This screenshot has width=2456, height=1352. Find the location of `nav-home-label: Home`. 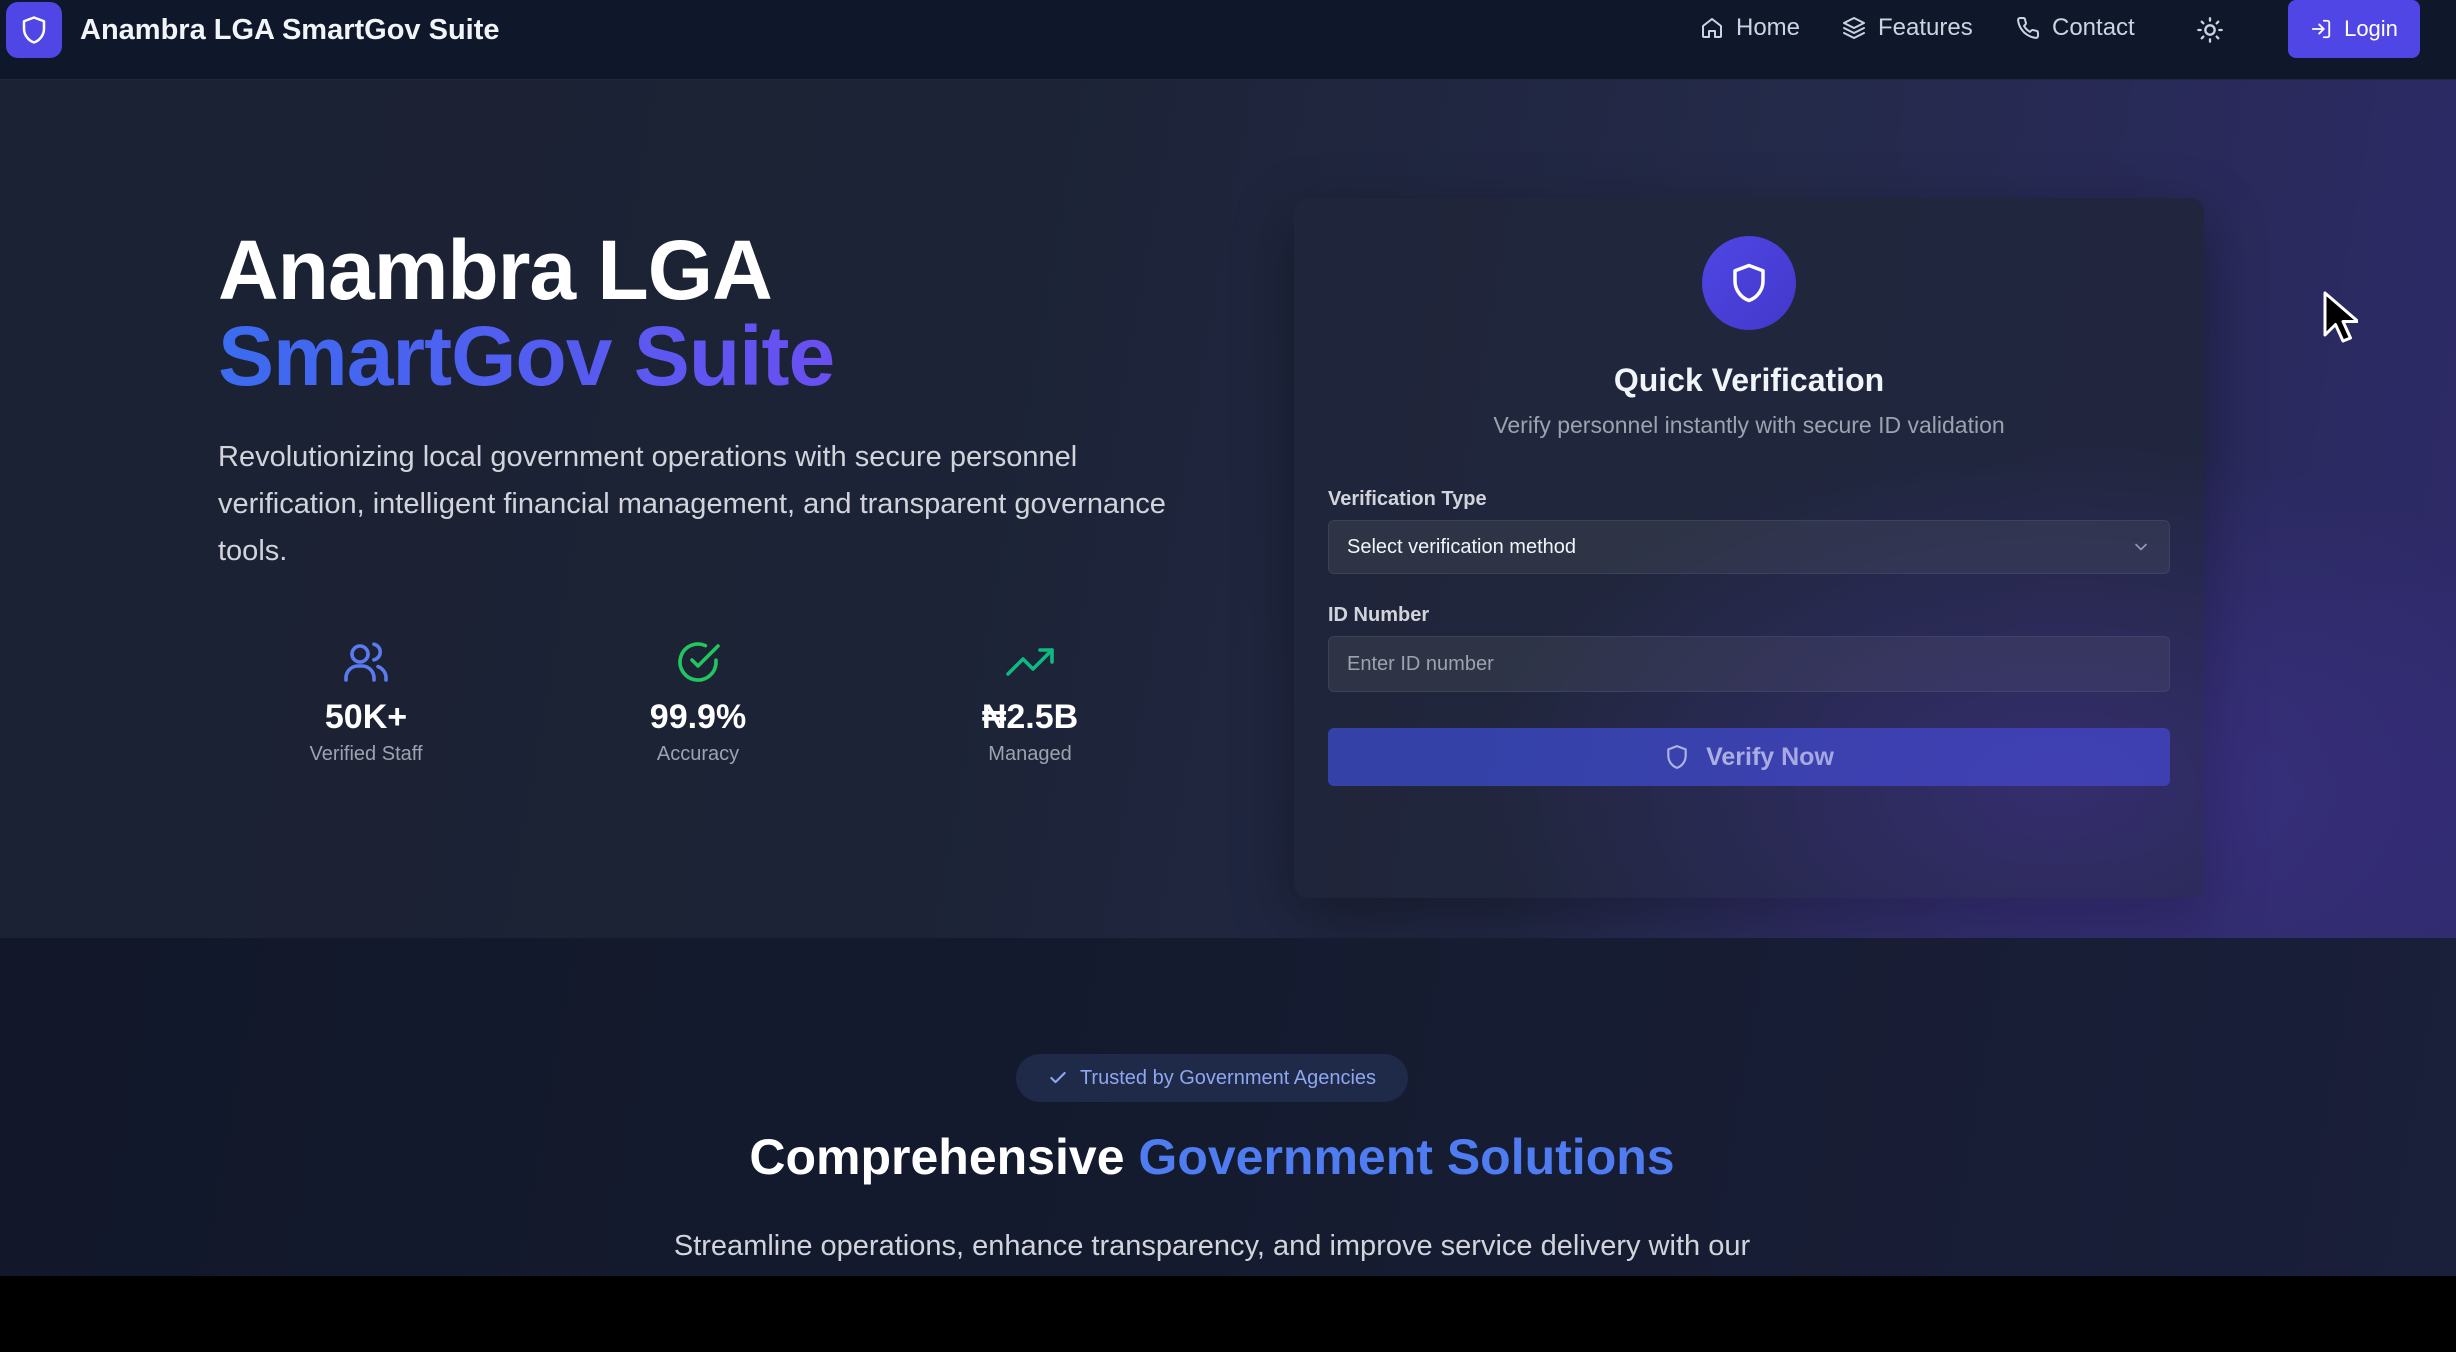

nav-home-label: Home is located at coordinates (1768, 27).